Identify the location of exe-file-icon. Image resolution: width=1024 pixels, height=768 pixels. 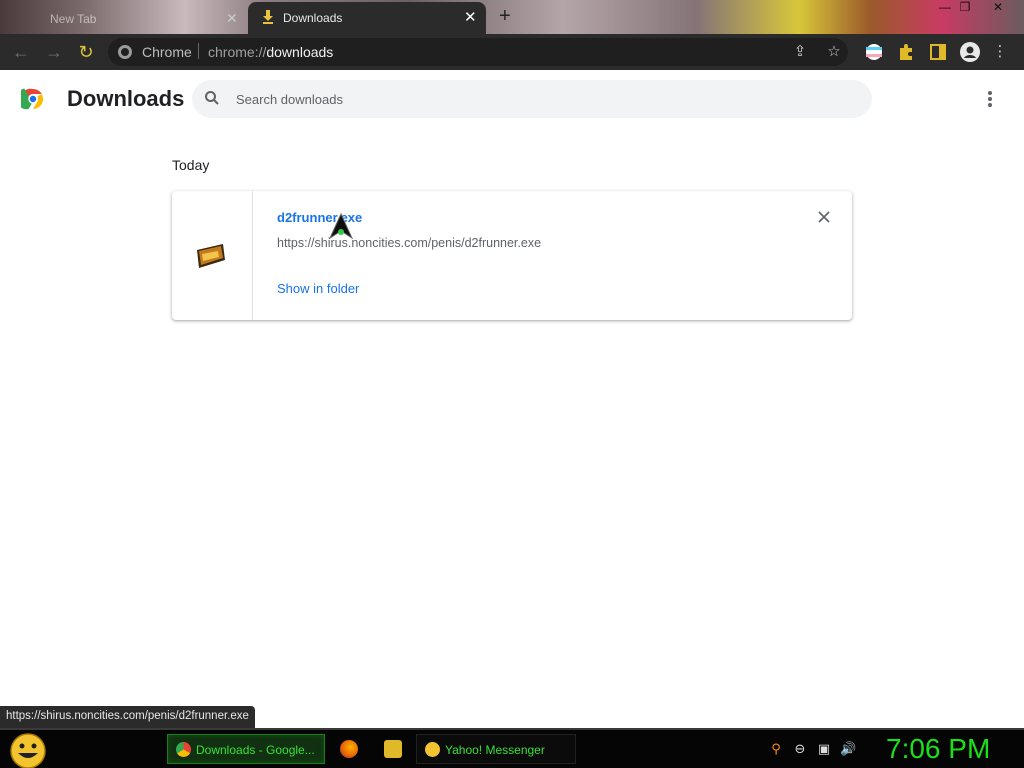
(211, 256).